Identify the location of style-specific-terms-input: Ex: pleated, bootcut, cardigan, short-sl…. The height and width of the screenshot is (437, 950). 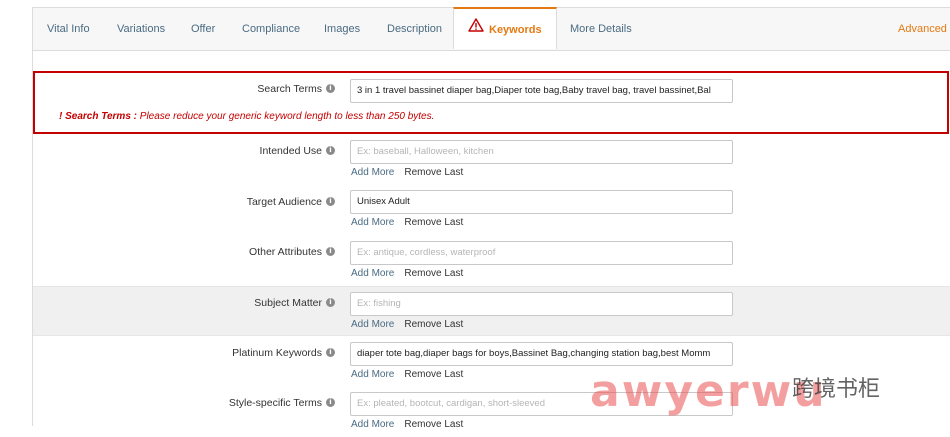
(541, 404).